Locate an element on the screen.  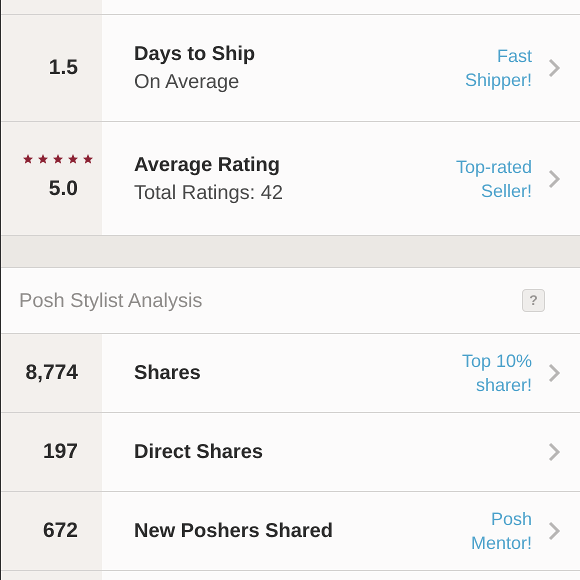
badge-text: Posh is located at coordinates (511, 519).